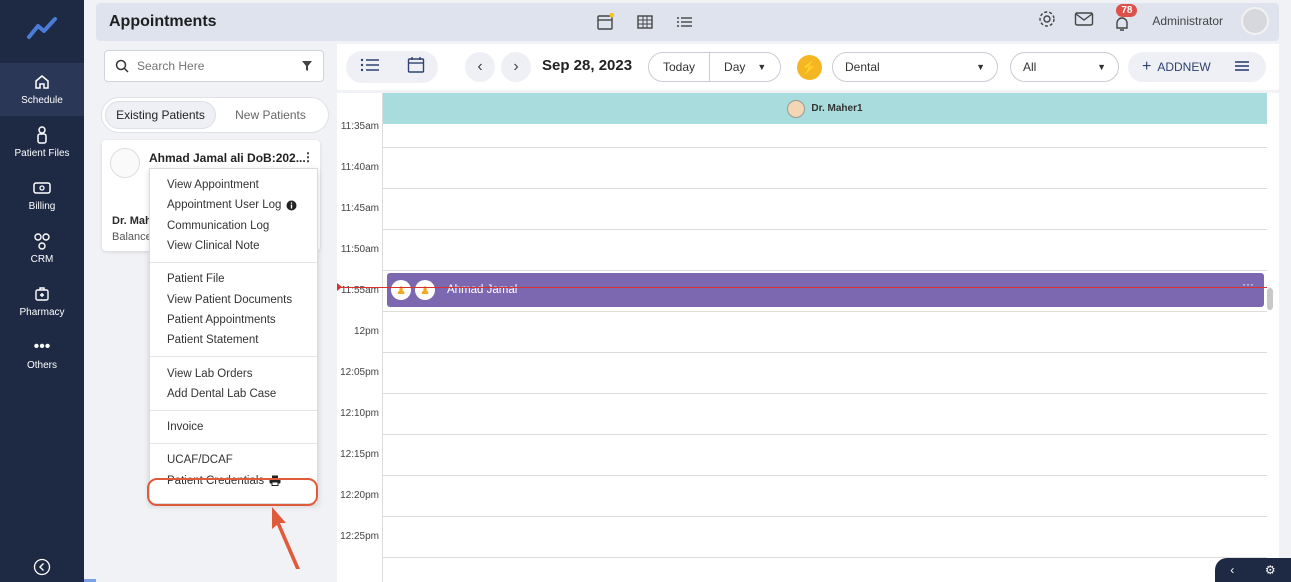 Image resolution: width=1291 pixels, height=582 pixels. Describe the element at coordinates (185, 427) in the screenshot. I see `menu-item-label: Invoice` at that location.